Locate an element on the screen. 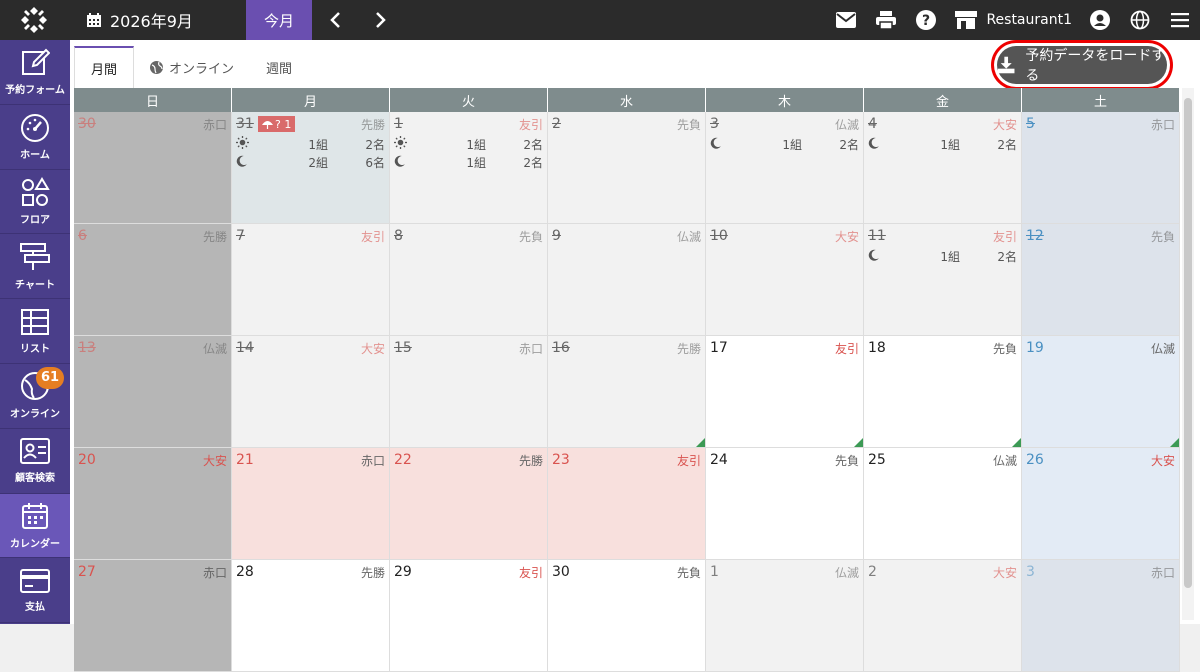 Image resolution: width=1200 pixels, height=672 pixels. calendar-day: 1 仏滅 is located at coordinates (785, 616).